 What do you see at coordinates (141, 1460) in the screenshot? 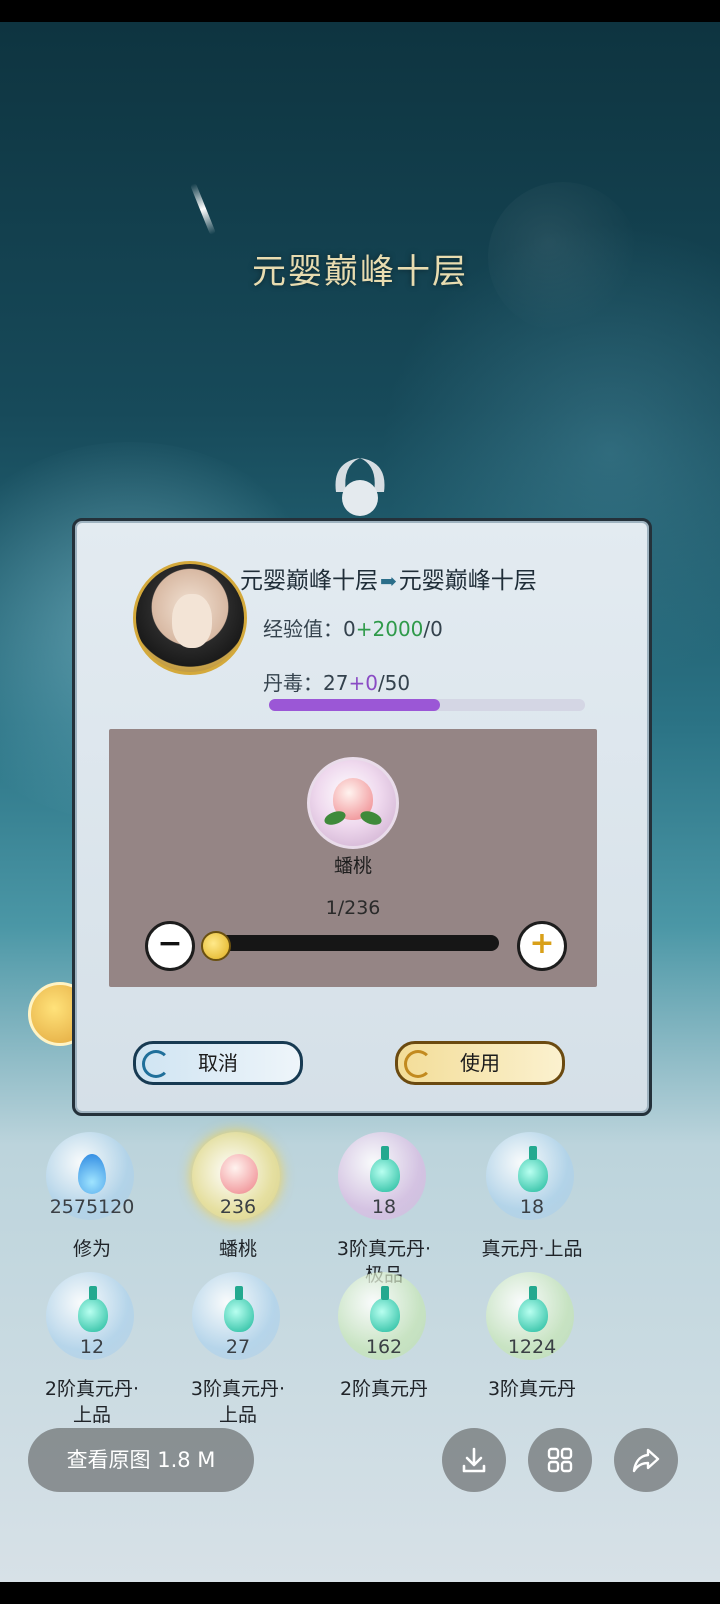
I see `view-original-button: 查看原图 1.8 M` at bounding box center [141, 1460].